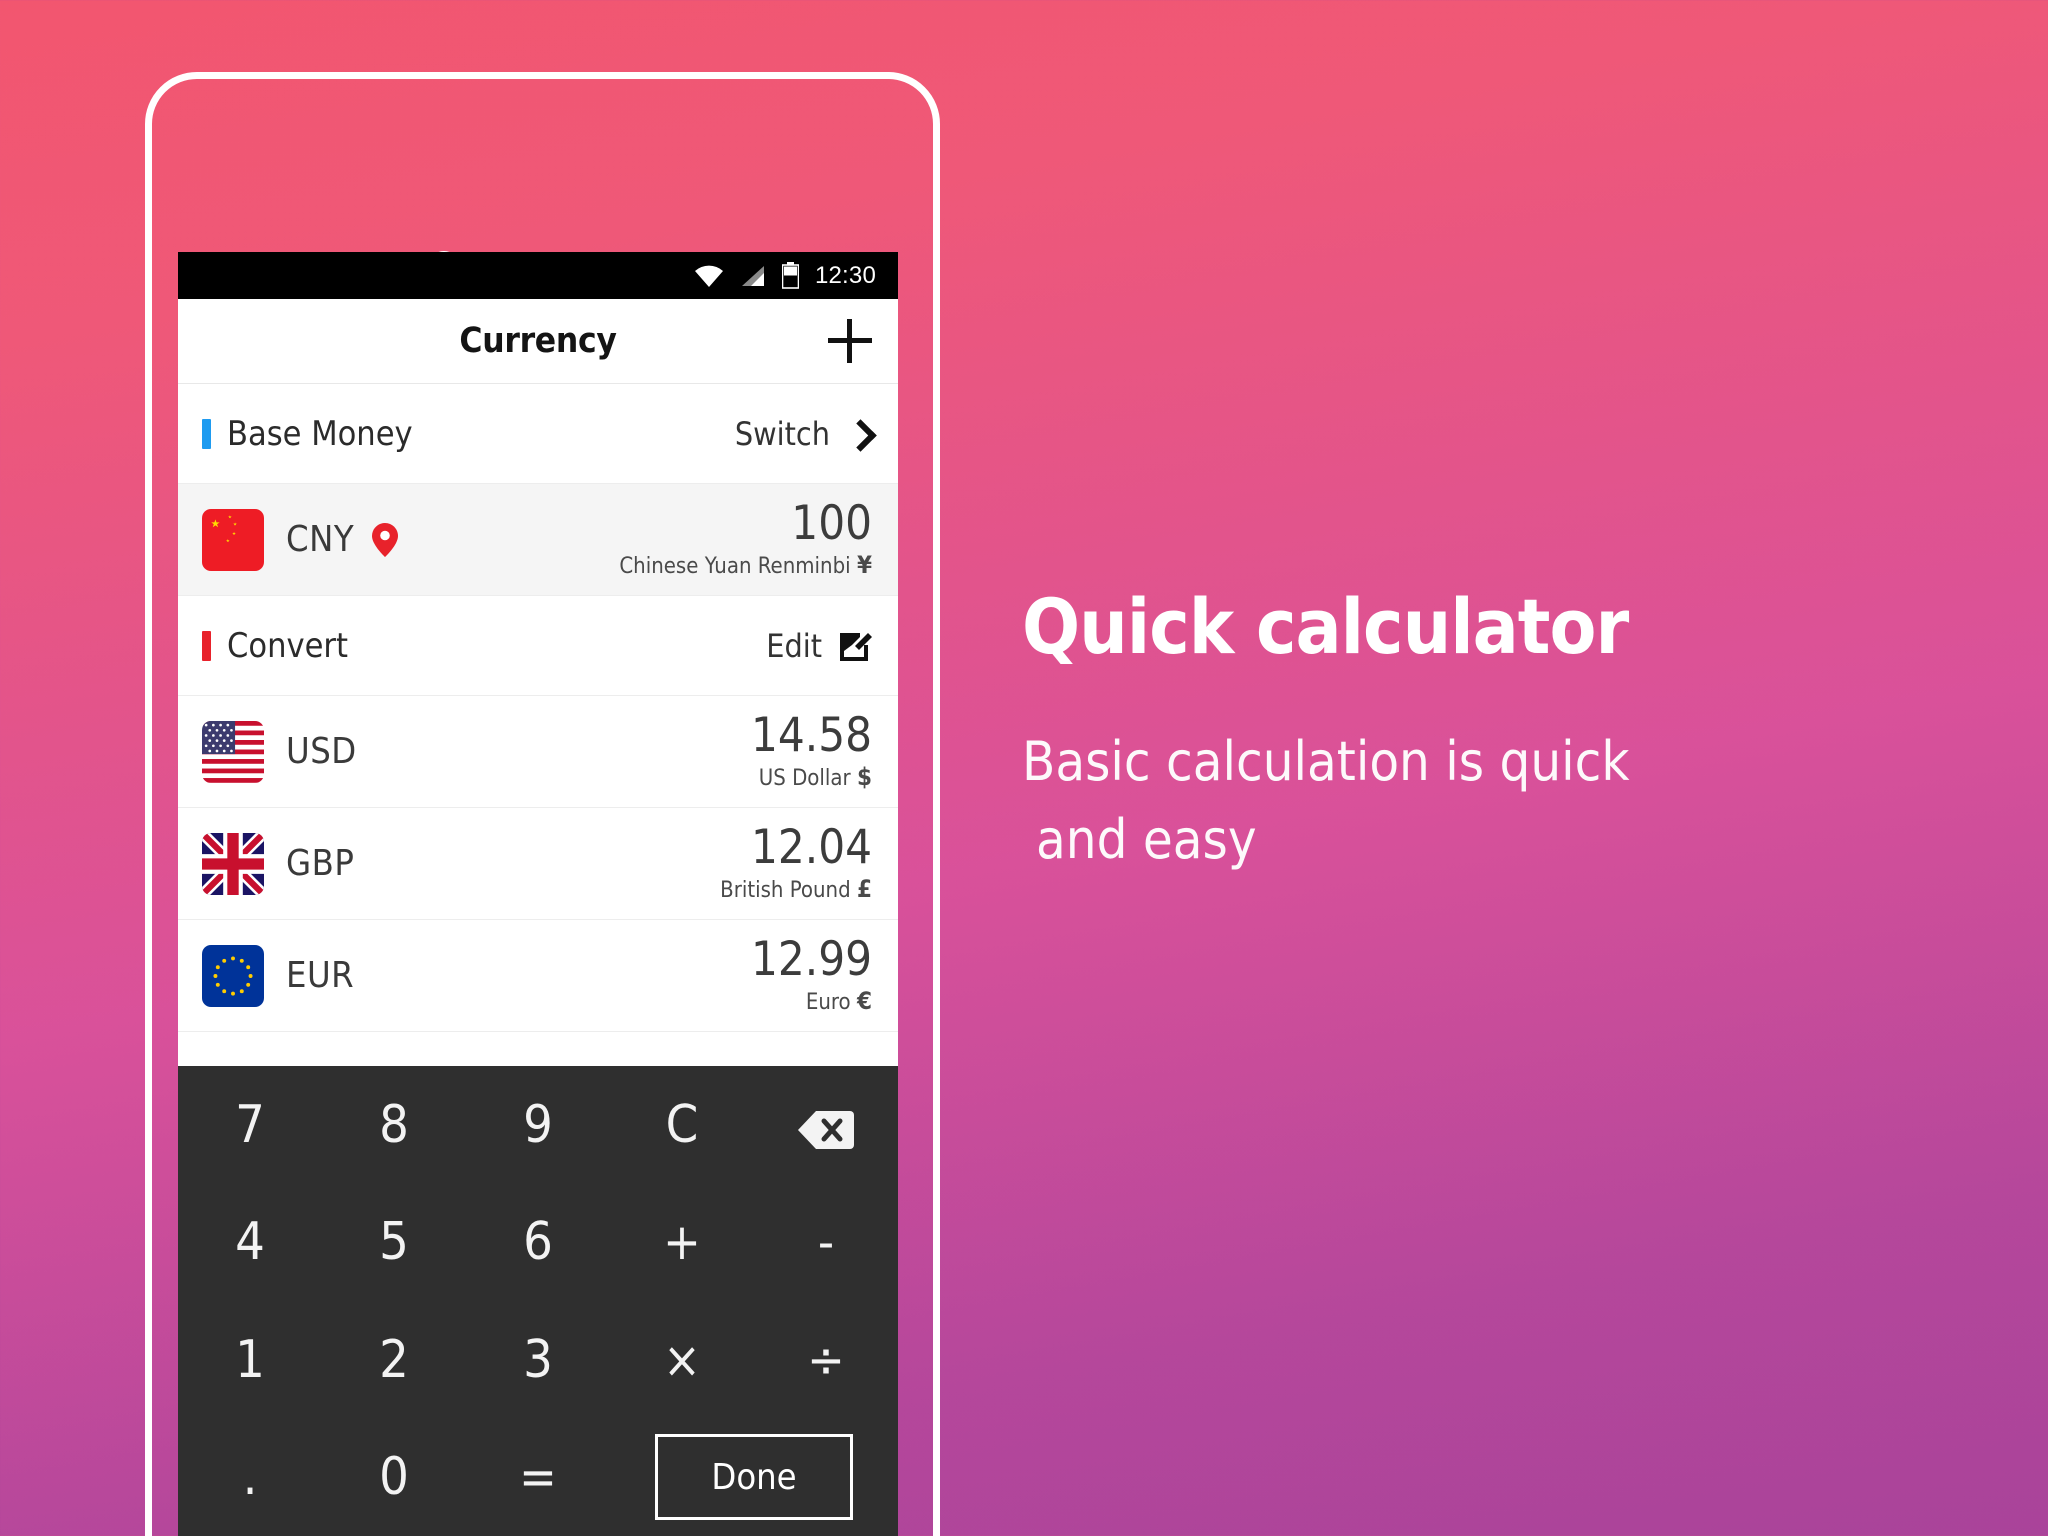 This screenshot has height=1536, width=2048. Describe the element at coordinates (250, 1360) in the screenshot. I see `key-1: 1` at that location.